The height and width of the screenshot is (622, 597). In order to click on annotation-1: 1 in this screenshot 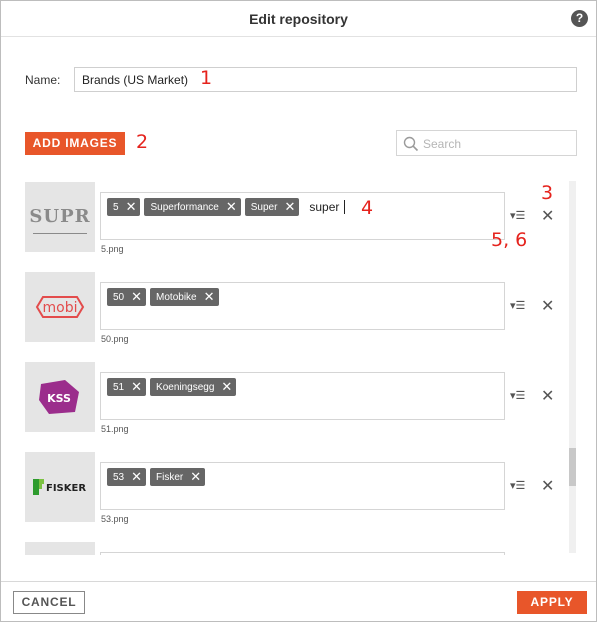, I will do `click(206, 78)`.